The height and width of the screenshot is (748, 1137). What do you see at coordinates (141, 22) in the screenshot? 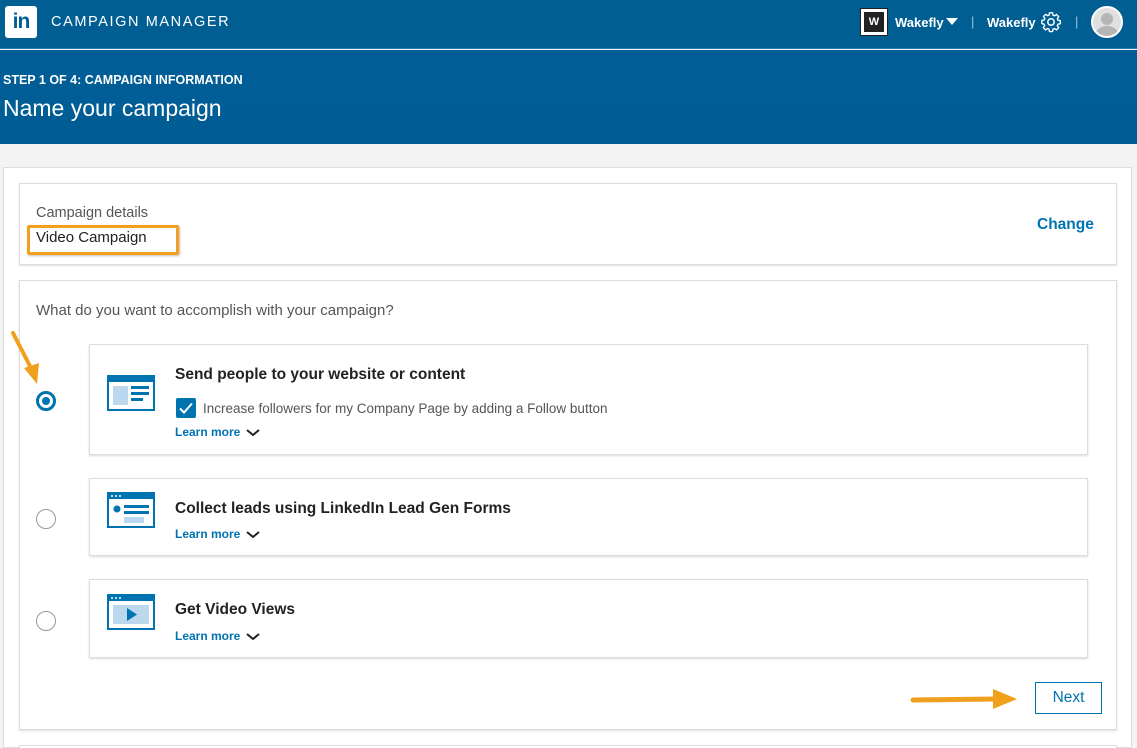
I see `app-title: CAMPAIGN MANAGER` at bounding box center [141, 22].